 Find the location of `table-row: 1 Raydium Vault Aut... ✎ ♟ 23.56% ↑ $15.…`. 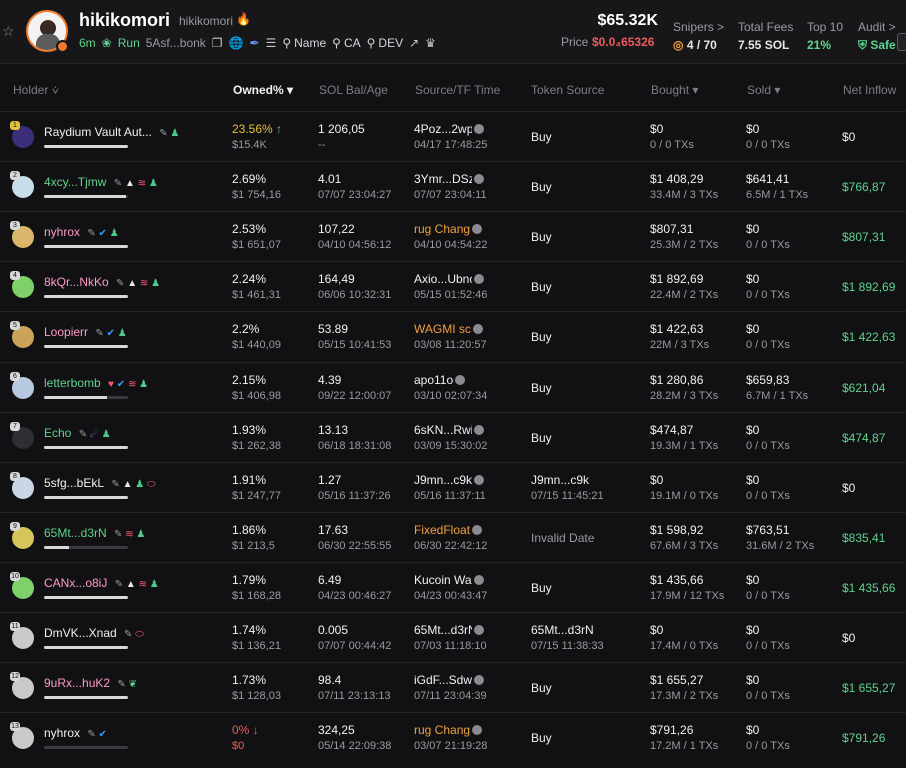

table-row: 1 Raydium Vault Aut... ✎ ♟ 23.56% ↑ $15.… is located at coordinates (453, 136).